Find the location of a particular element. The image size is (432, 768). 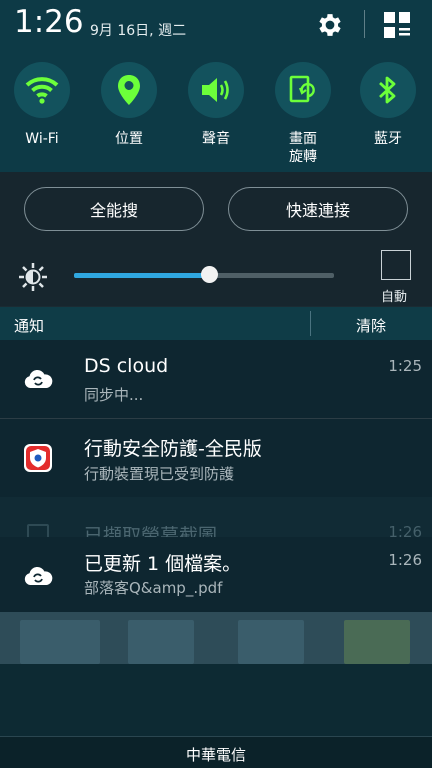

carrier-name: 中華電信 is located at coordinates (215, 755).